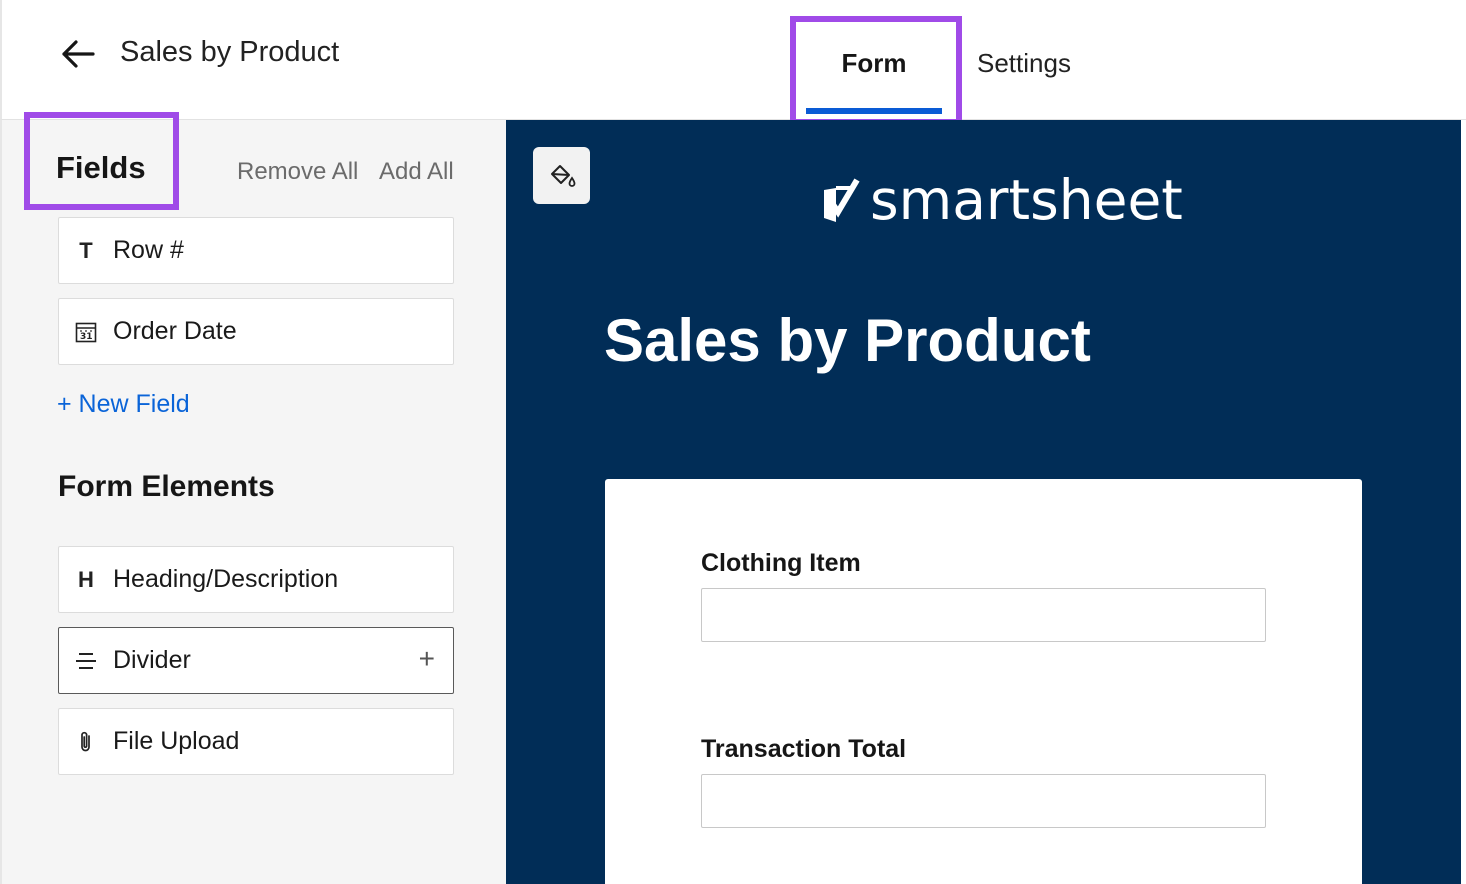 Image resolution: width=1466 pixels, height=884 pixels. Describe the element at coordinates (1024, 63) in the screenshot. I see `tab-settings: Settings` at that location.